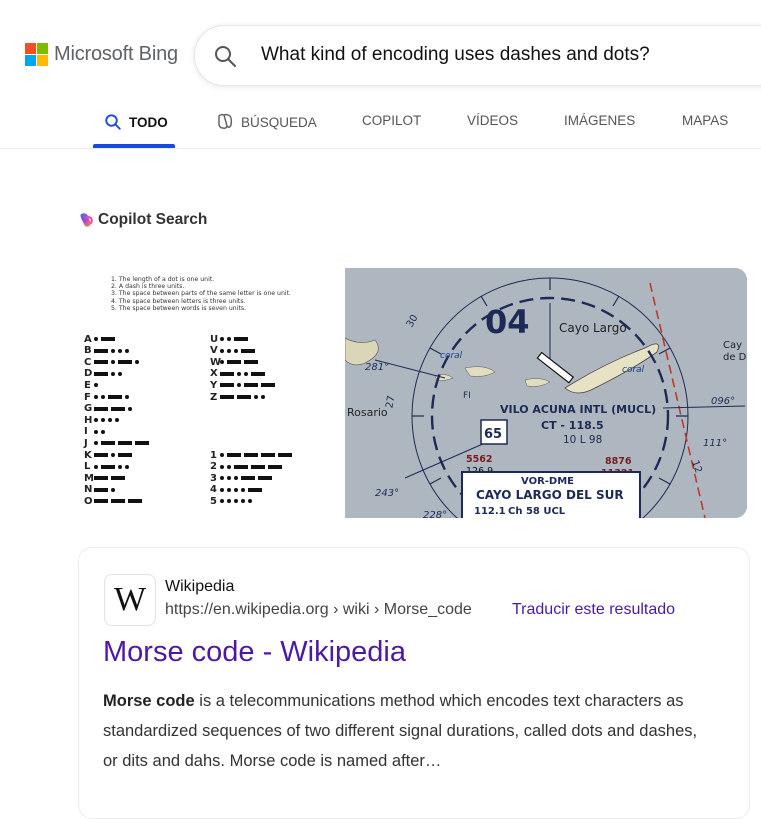  Describe the element at coordinates (599, 120) in the screenshot. I see `tab-imagenes: IMÁGENES` at that location.